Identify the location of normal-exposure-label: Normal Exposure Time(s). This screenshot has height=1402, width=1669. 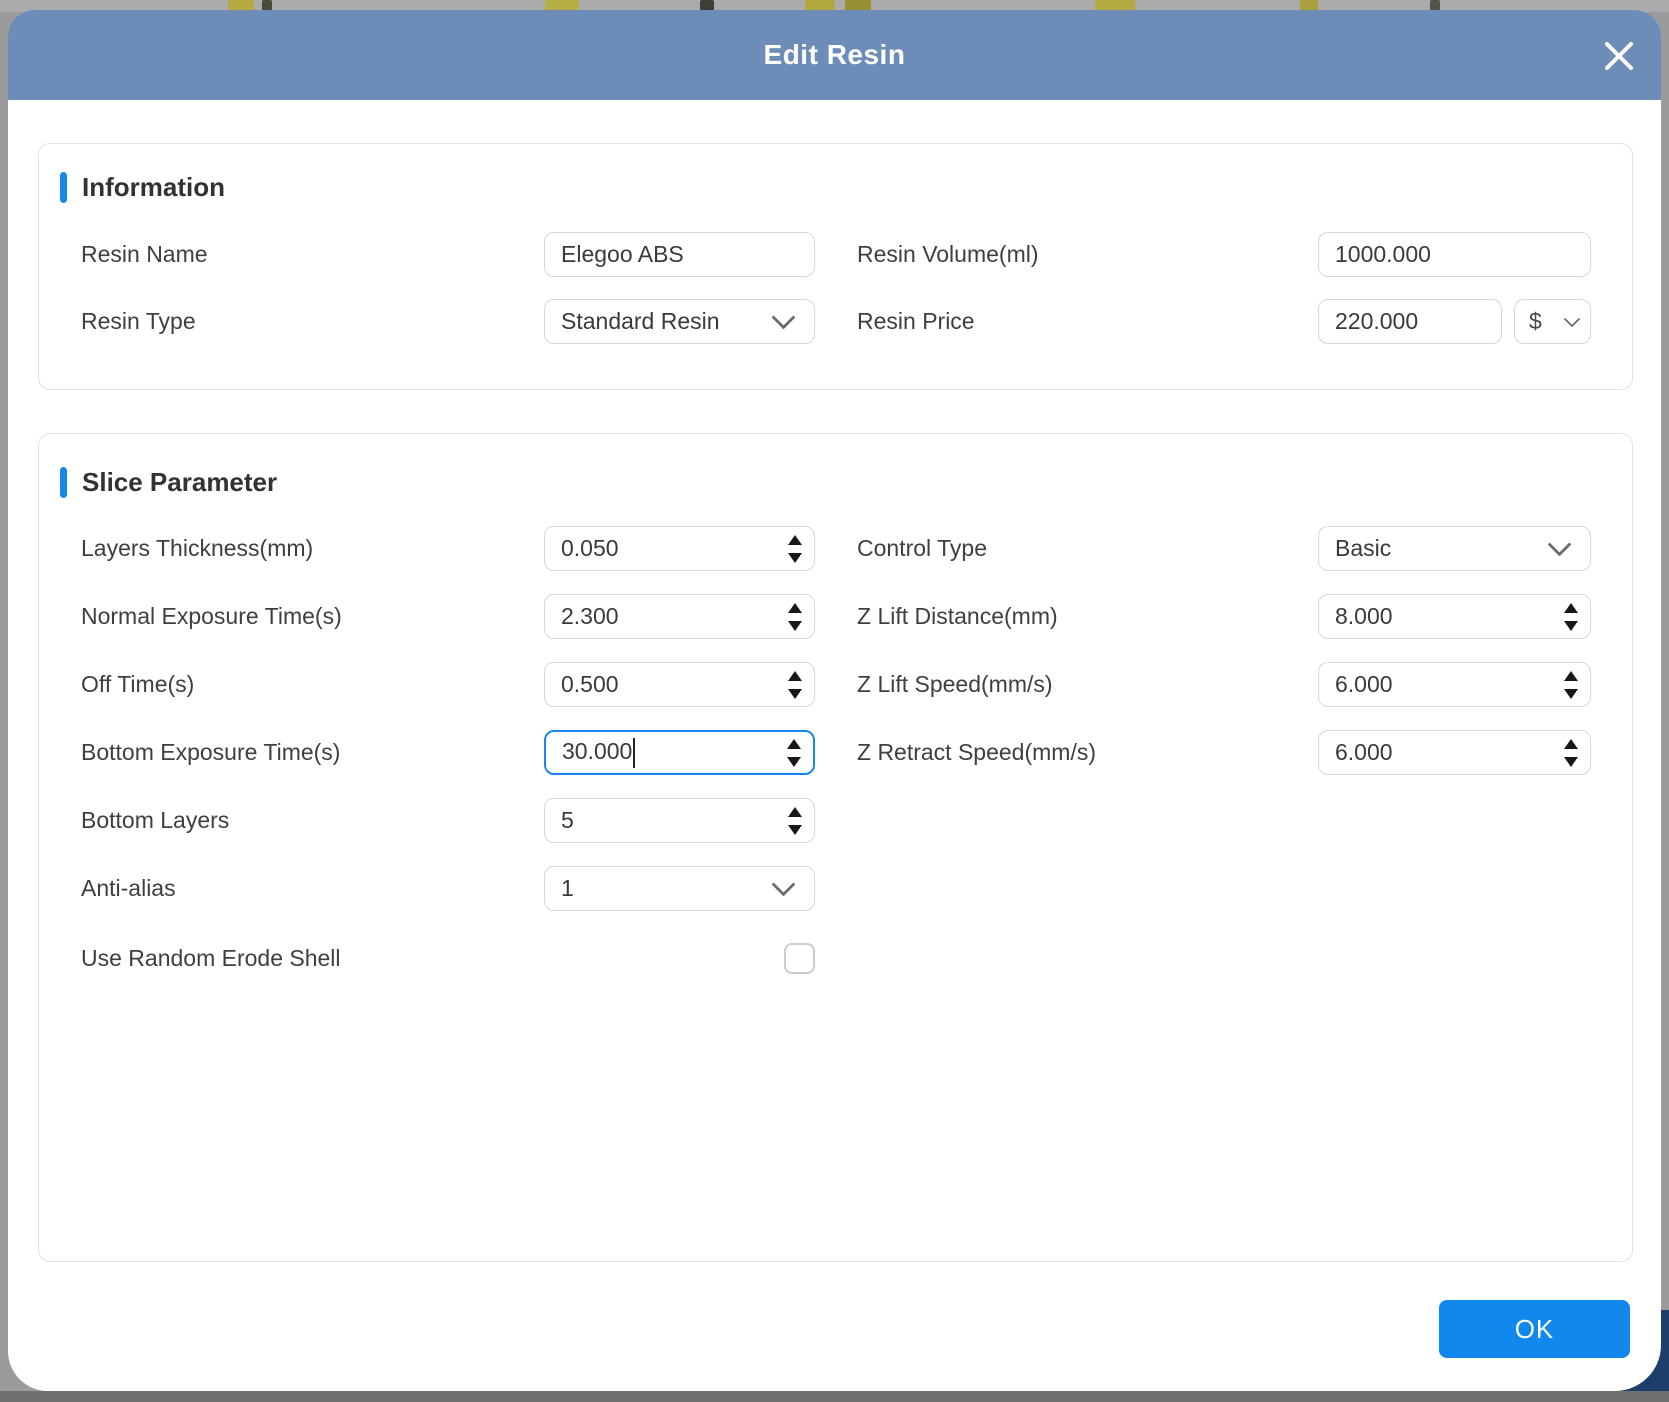
(211, 616).